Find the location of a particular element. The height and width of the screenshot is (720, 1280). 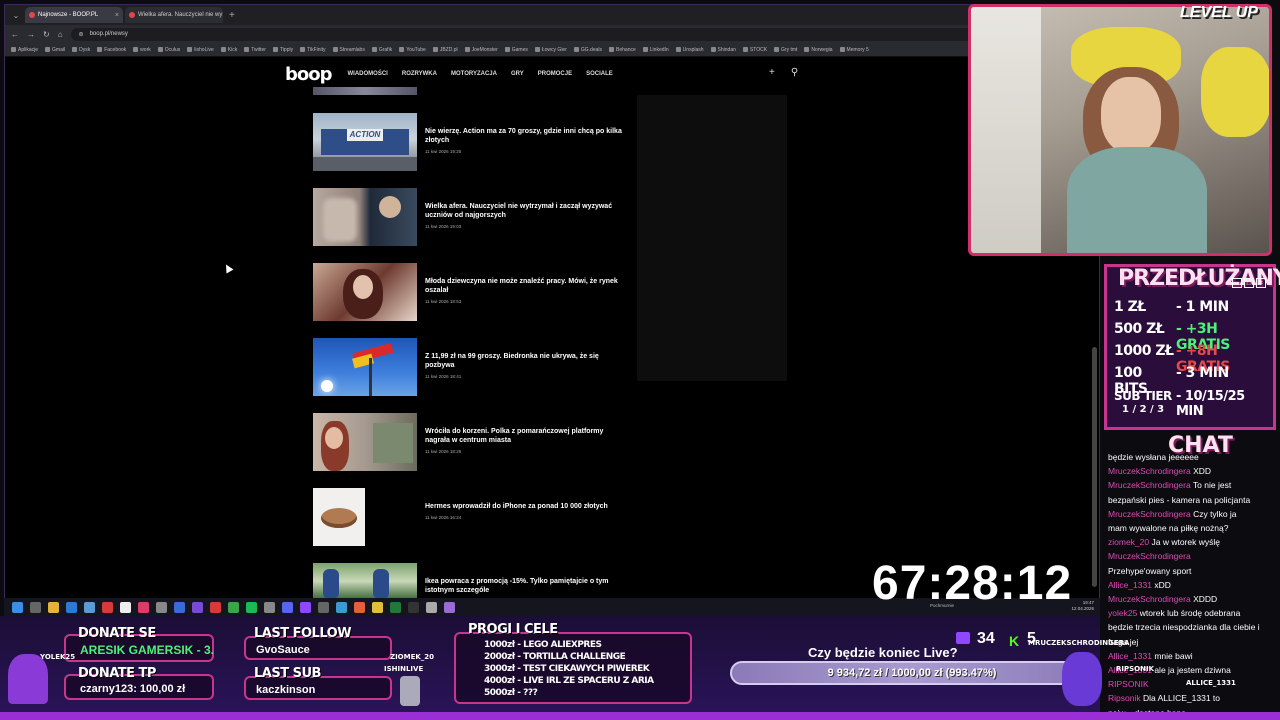

bookmark-item: JoeMonster is located at coordinates (481, 50).